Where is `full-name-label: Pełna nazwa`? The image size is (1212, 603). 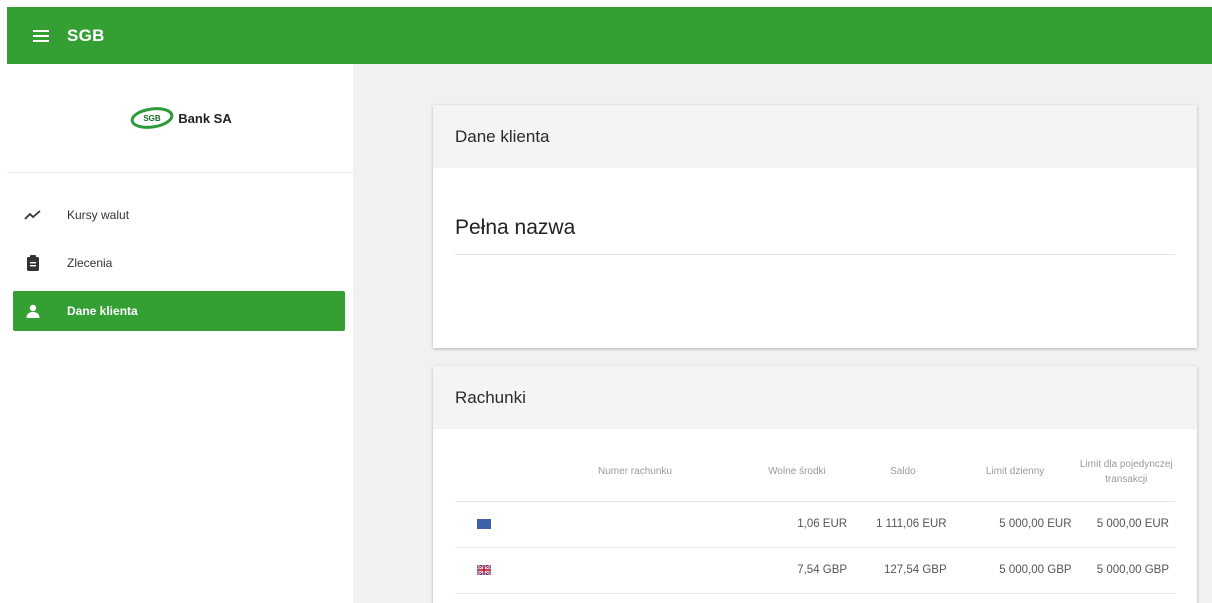
full-name-label: Pełna nazwa is located at coordinates (815, 235).